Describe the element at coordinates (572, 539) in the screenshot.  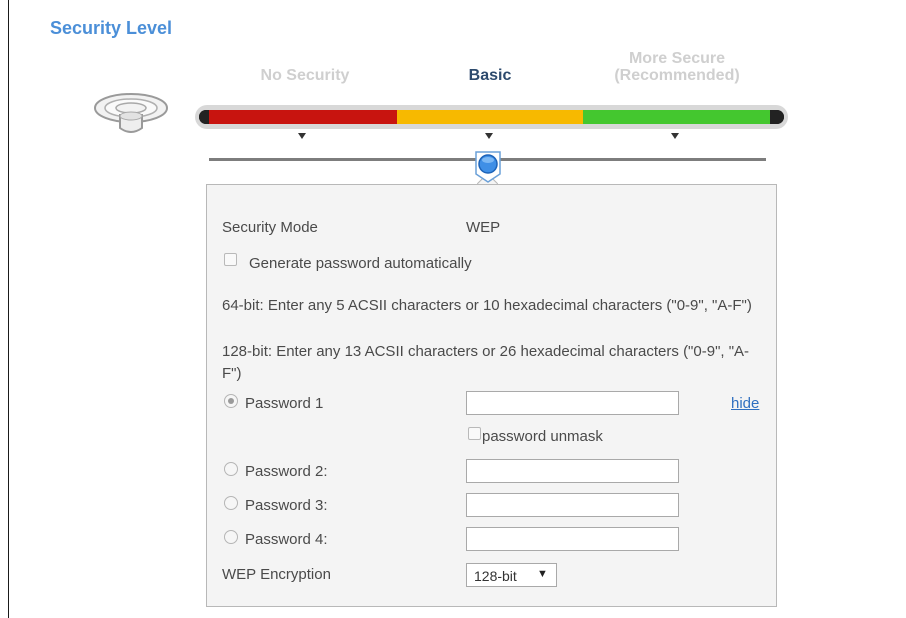
I see `password-4-field` at that location.